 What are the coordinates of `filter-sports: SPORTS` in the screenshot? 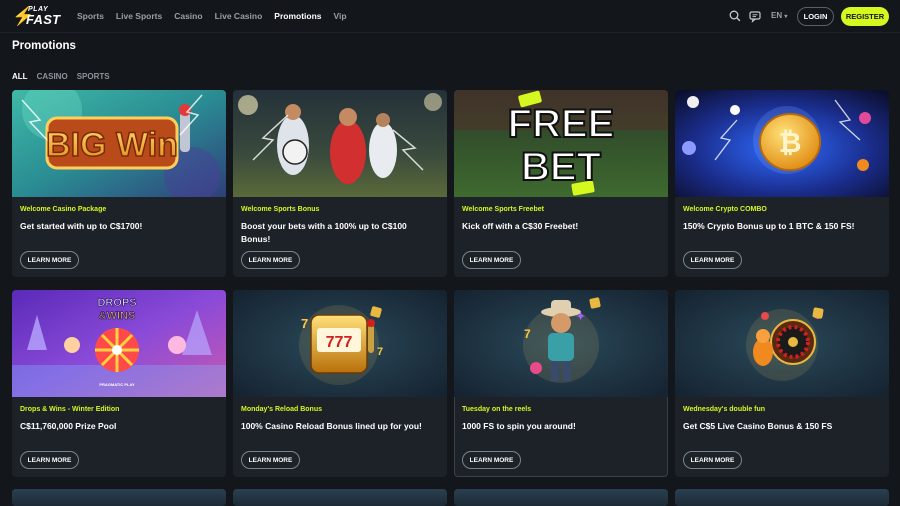 It's located at (93, 77).